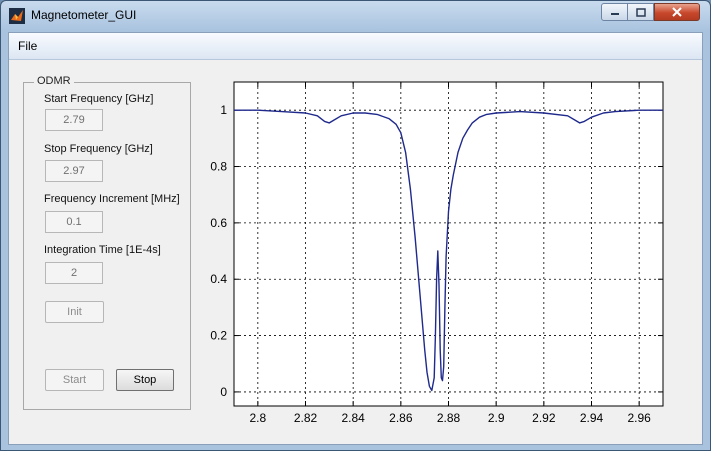 This screenshot has width=711, height=451. I want to click on x-tick-label: 2.96, so click(639, 418).